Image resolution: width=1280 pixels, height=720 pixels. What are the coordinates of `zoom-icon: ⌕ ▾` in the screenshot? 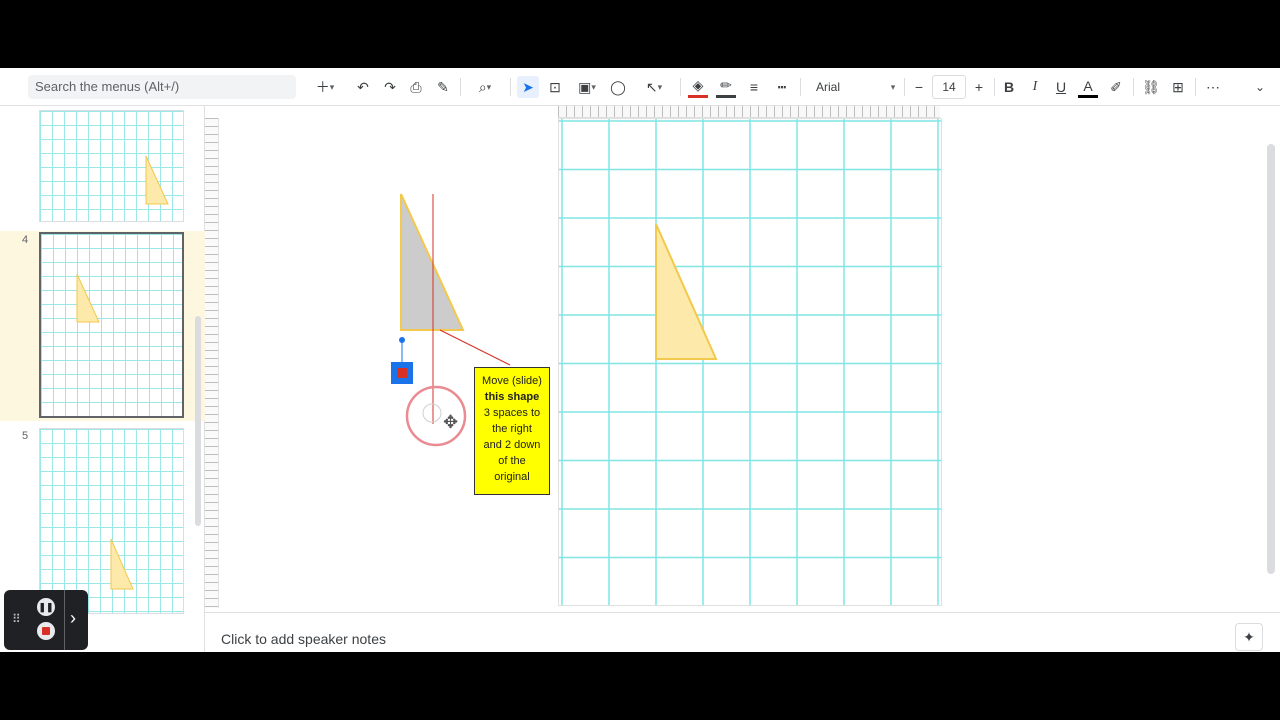 It's located at (485, 87).